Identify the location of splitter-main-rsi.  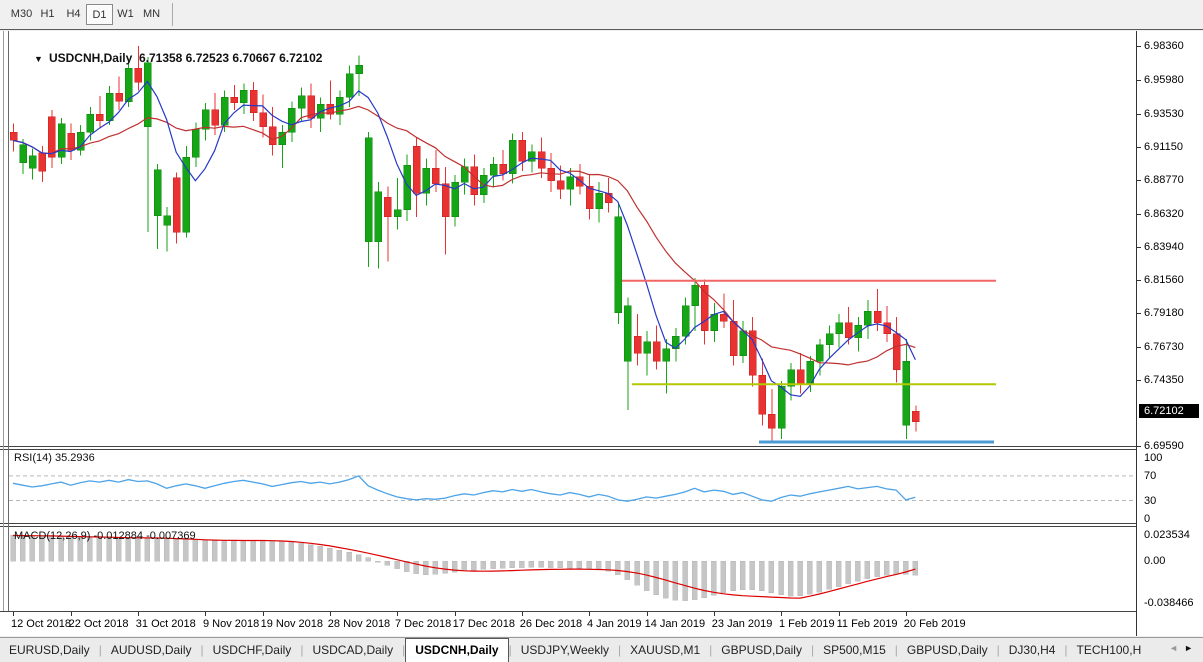
(601, 446).